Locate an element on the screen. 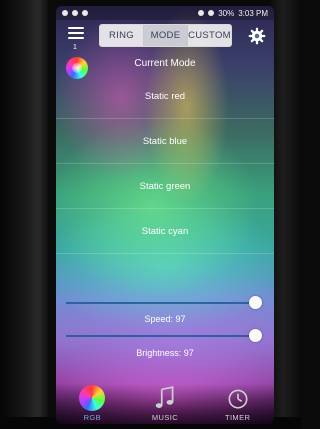 This screenshot has height=429, width=320. battery-level: 30% is located at coordinates (226, 13).